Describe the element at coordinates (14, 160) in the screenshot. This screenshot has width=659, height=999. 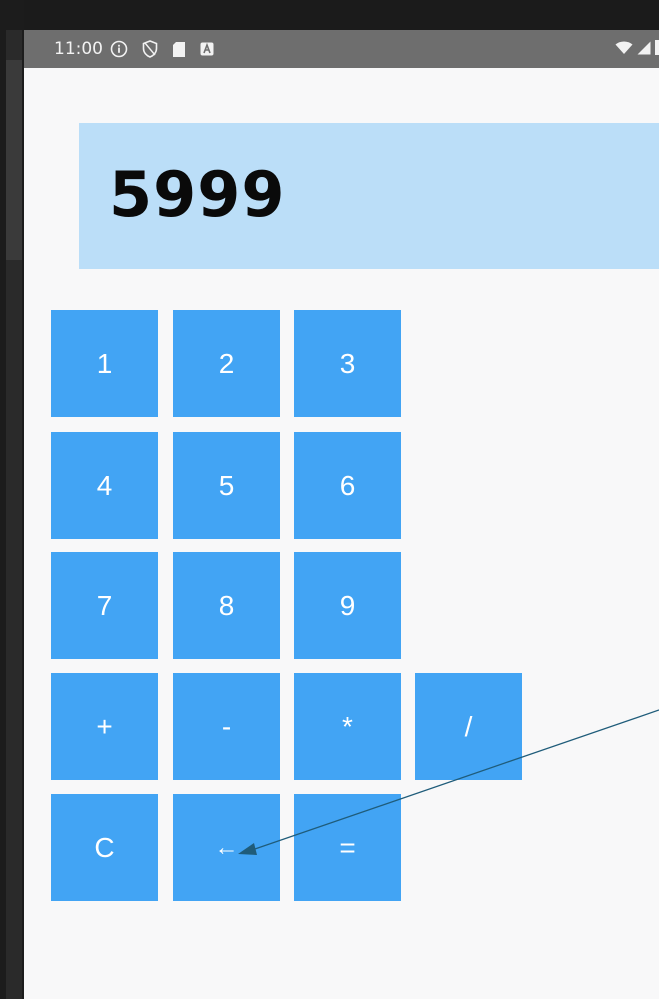
I see `device-edge-highlight` at that location.